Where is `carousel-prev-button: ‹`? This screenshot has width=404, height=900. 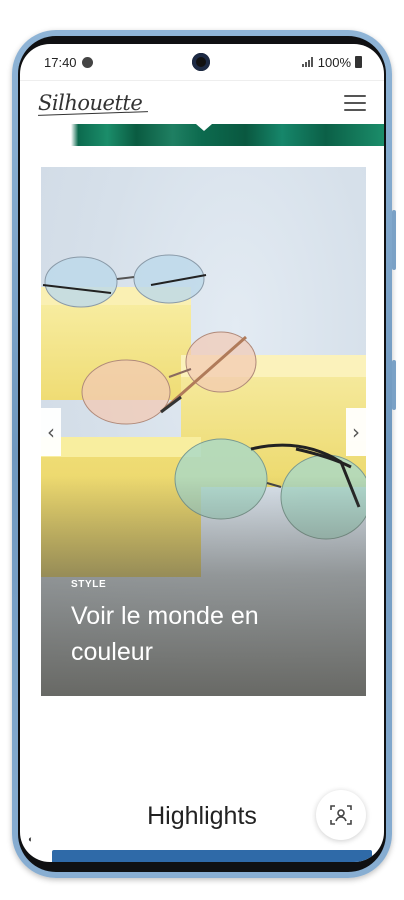
carousel-prev-button: ‹ is located at coordinates (51, 432).